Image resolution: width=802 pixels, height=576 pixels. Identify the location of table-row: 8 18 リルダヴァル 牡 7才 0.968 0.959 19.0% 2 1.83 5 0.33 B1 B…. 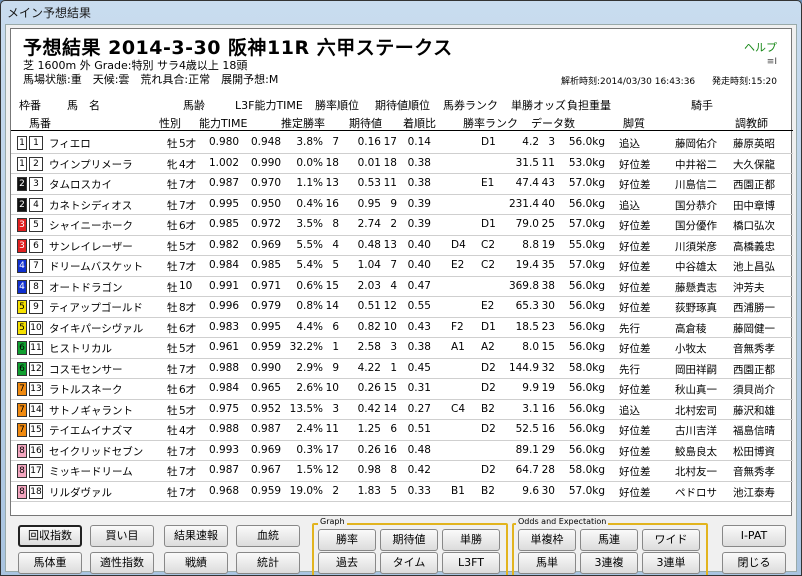
(402, 492).